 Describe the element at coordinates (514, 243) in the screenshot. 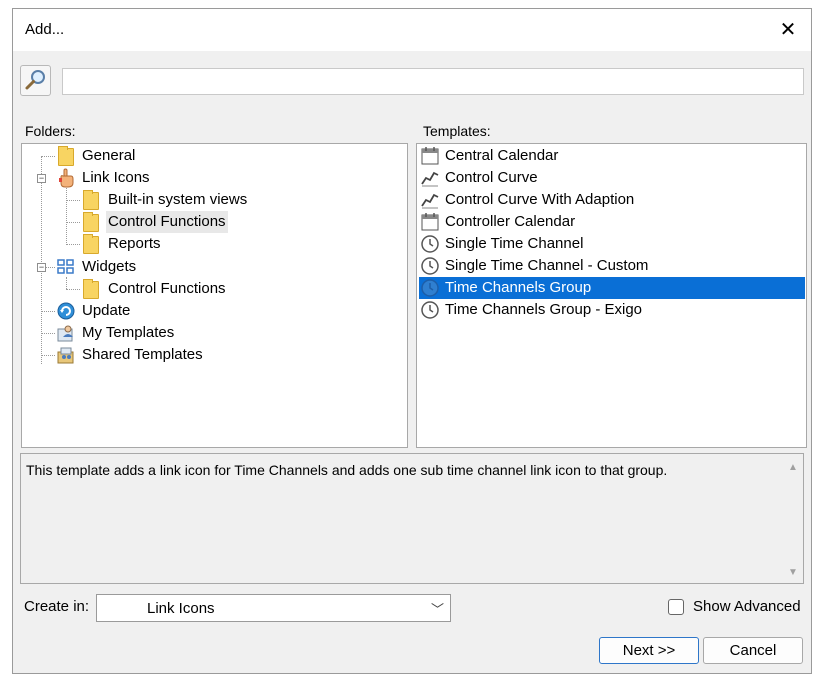

I see `template-label: Single Time Channel` at that location.